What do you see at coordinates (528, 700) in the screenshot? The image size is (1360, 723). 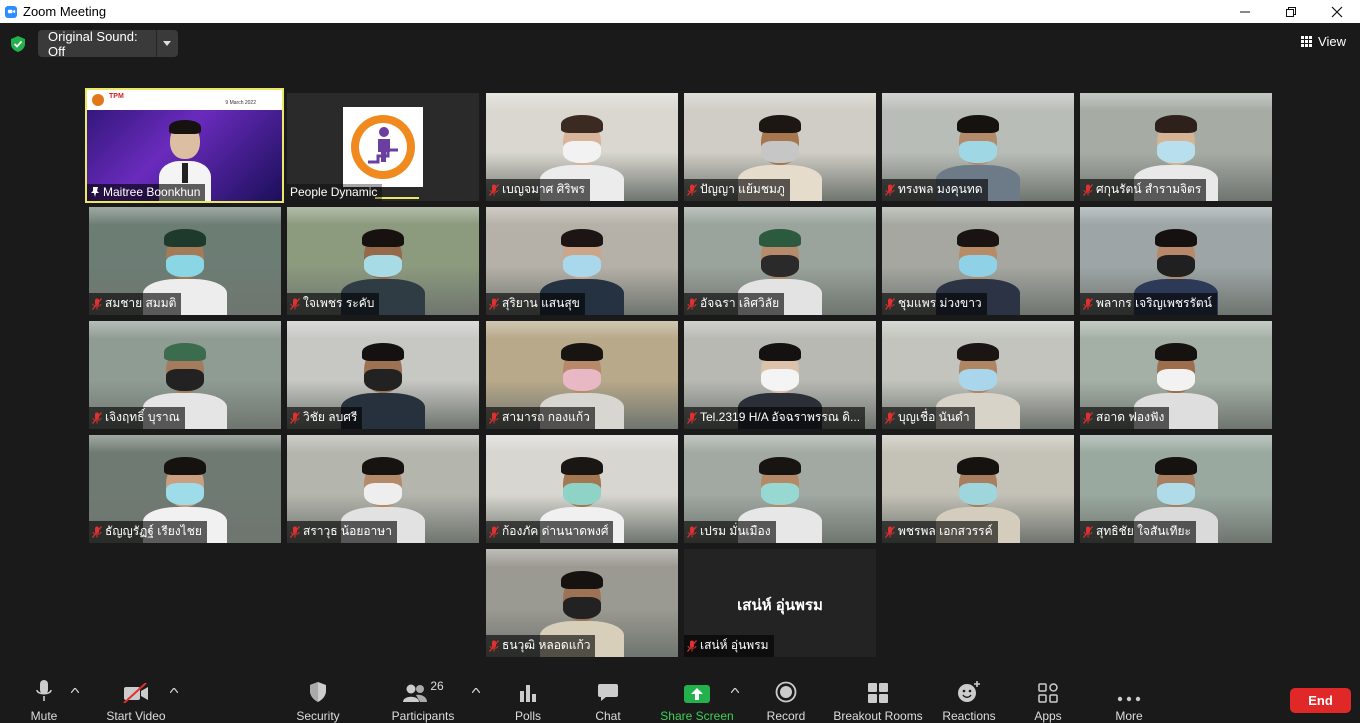 I see `polls-button: Polls` at bounding box center [528, 700].